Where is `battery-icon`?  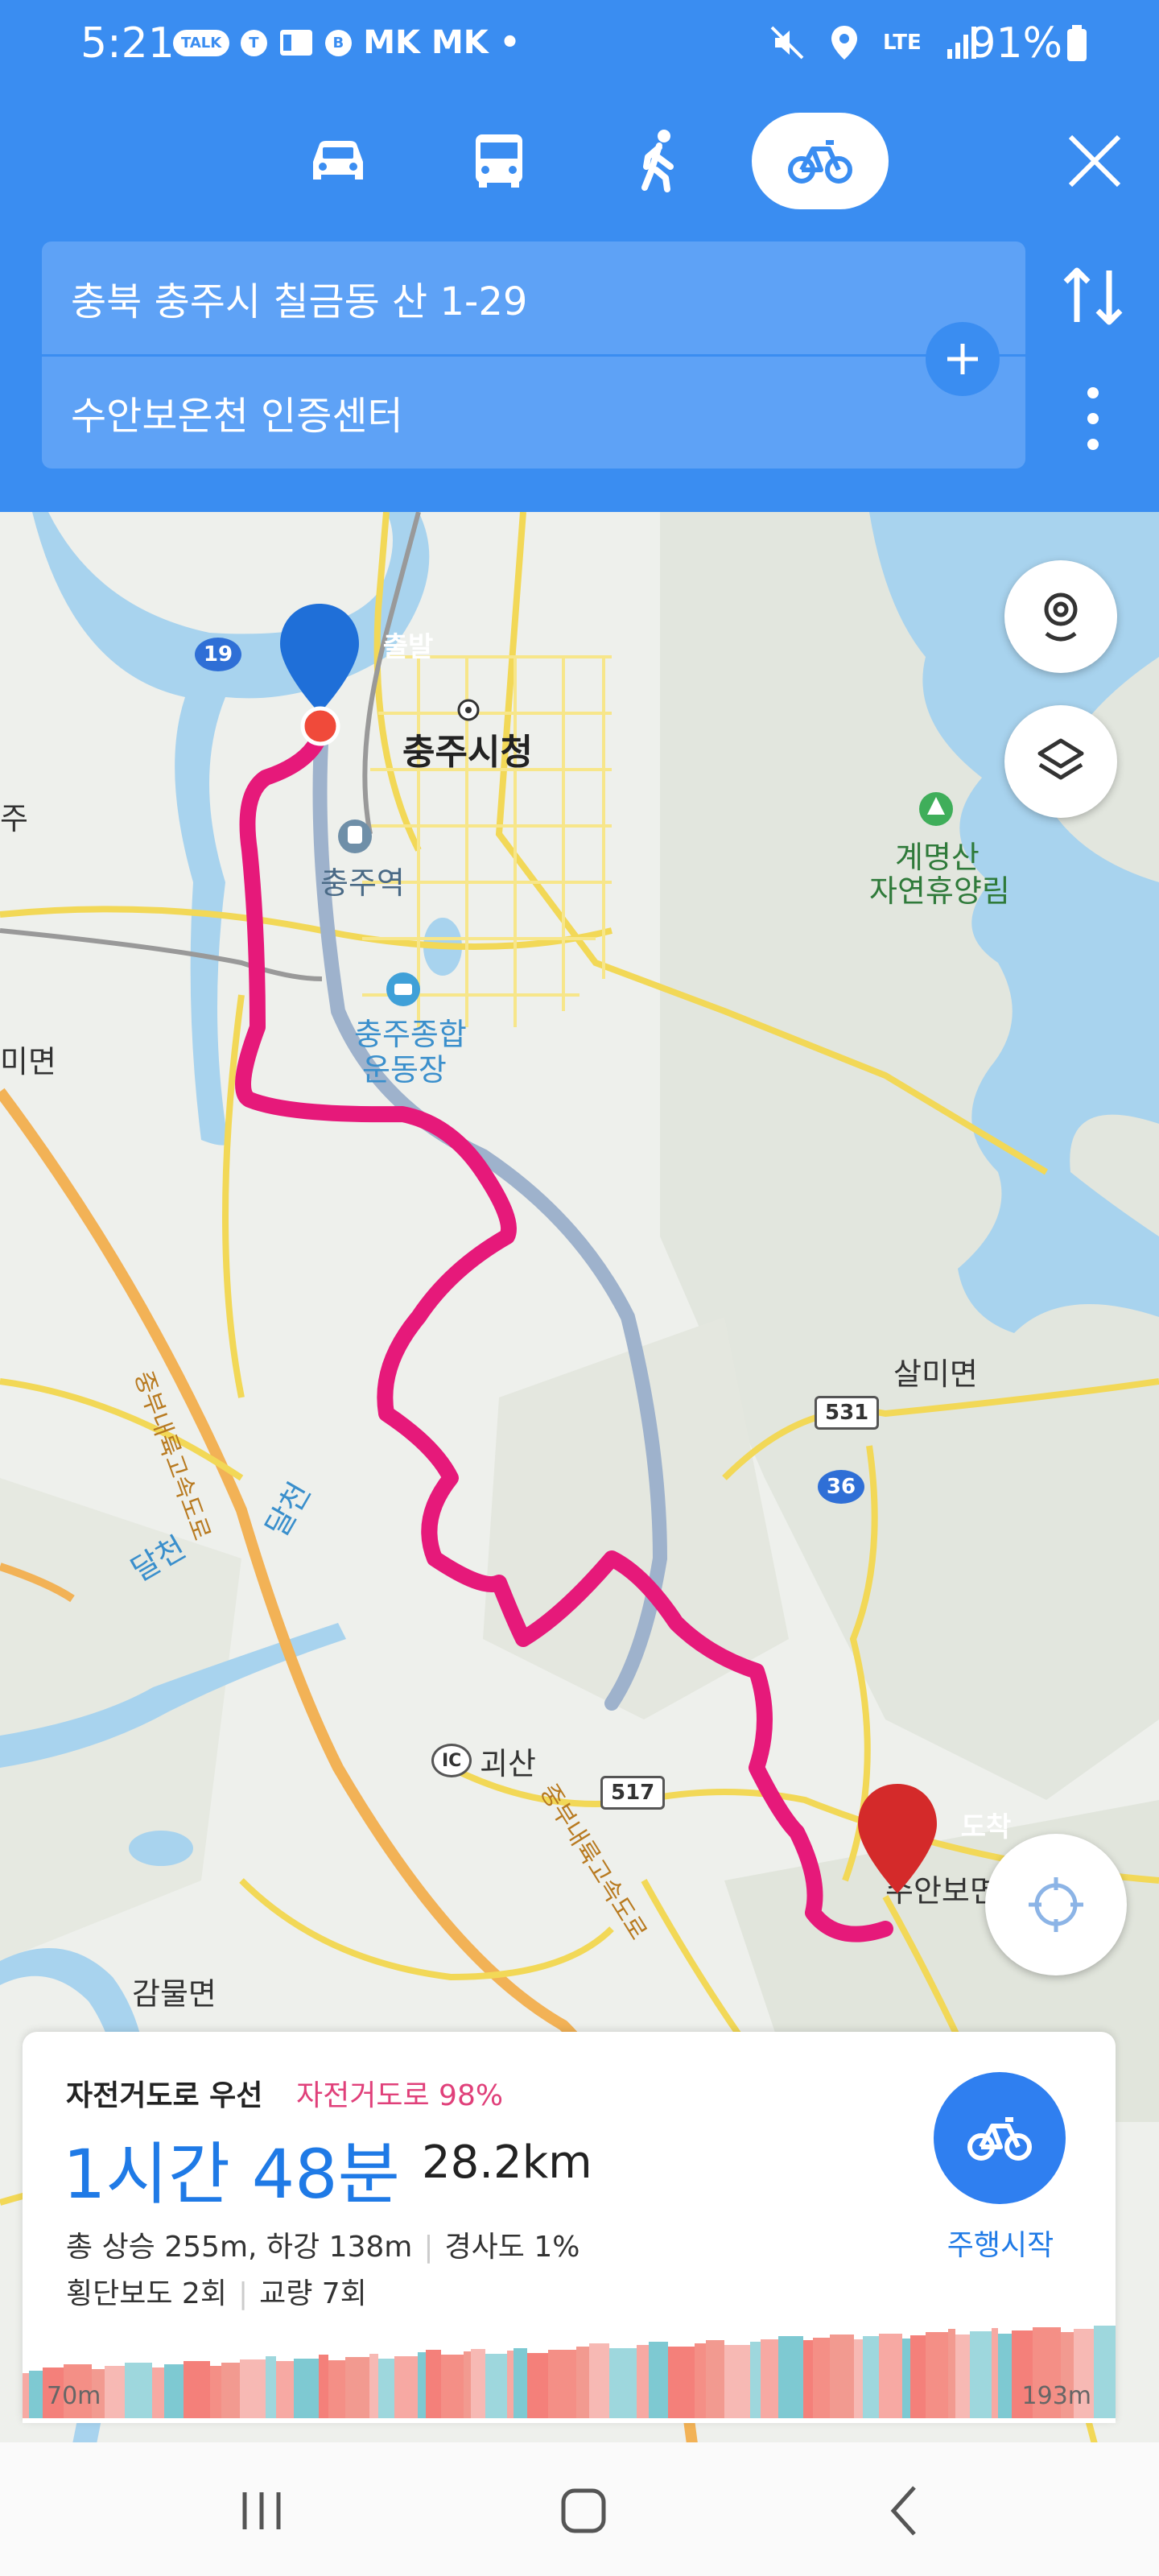
battery-icon is located at coordinates (1077, 43).